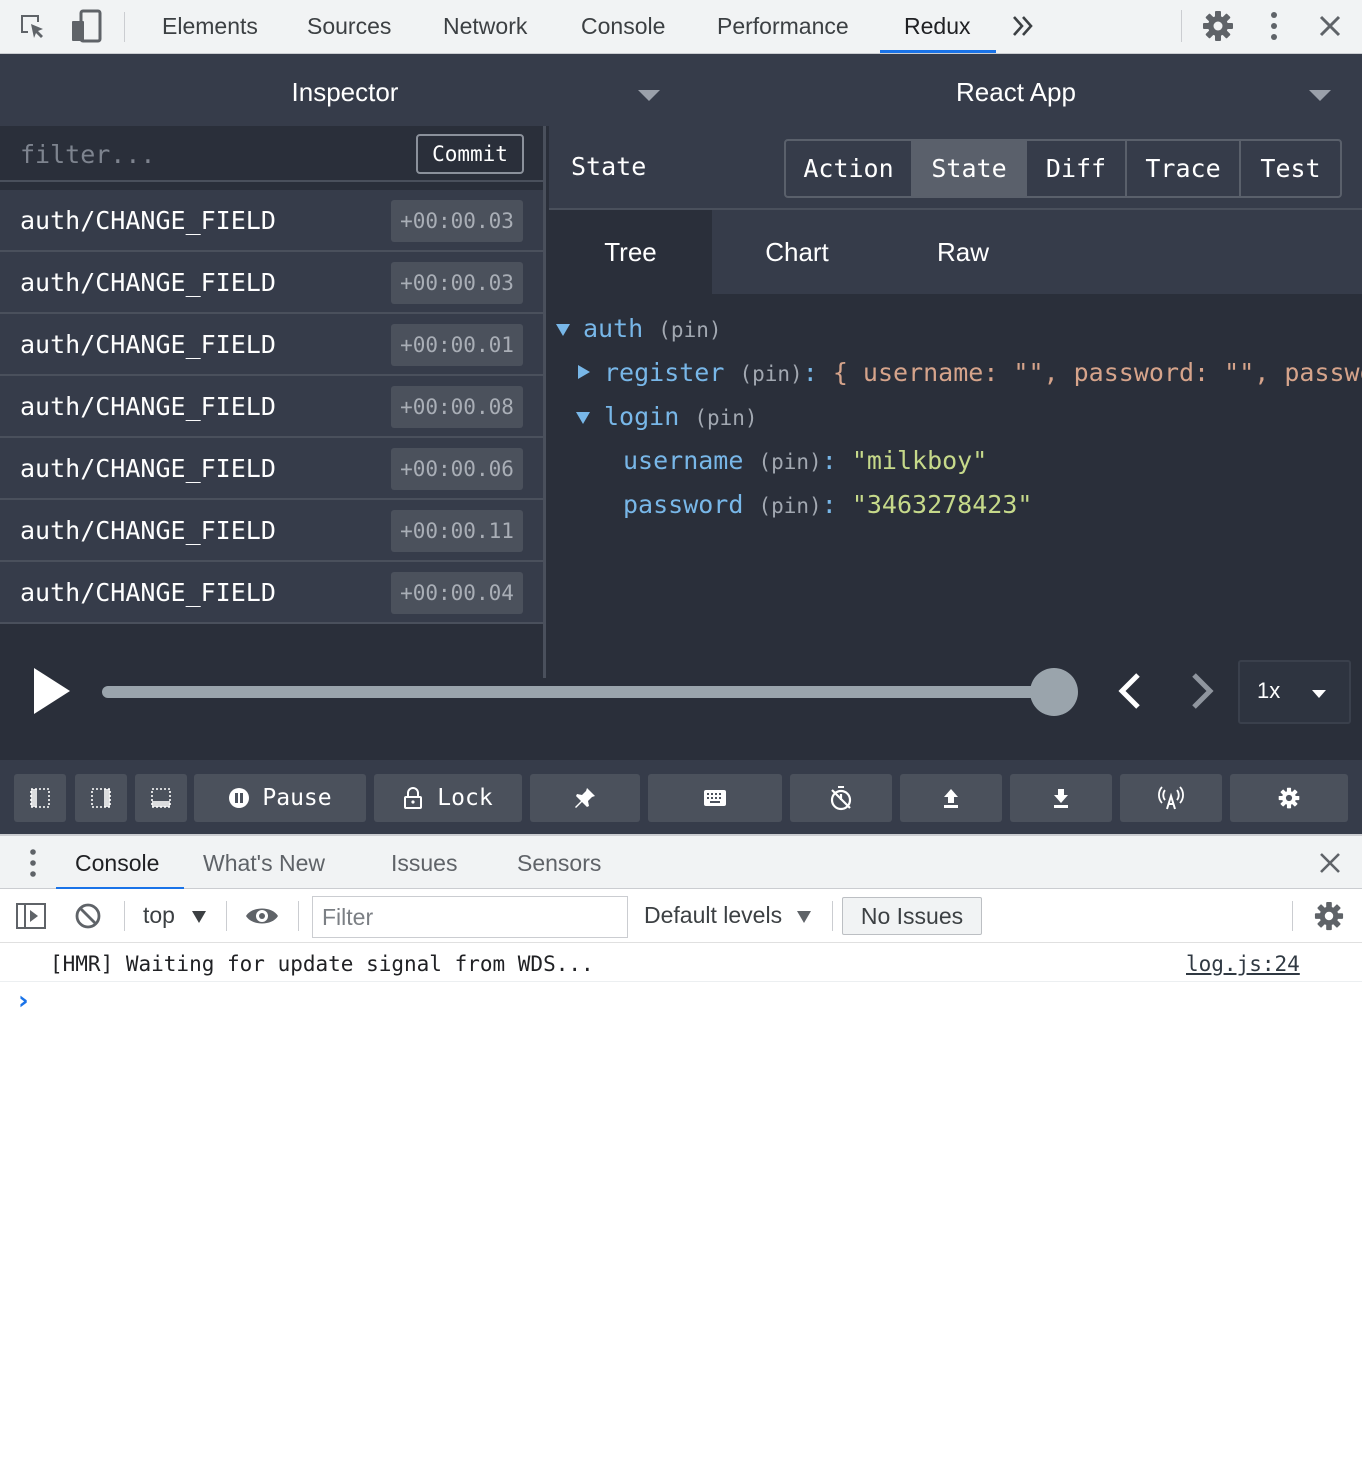  I want to click on drawer-tab-console: Console, so click(117, 863).